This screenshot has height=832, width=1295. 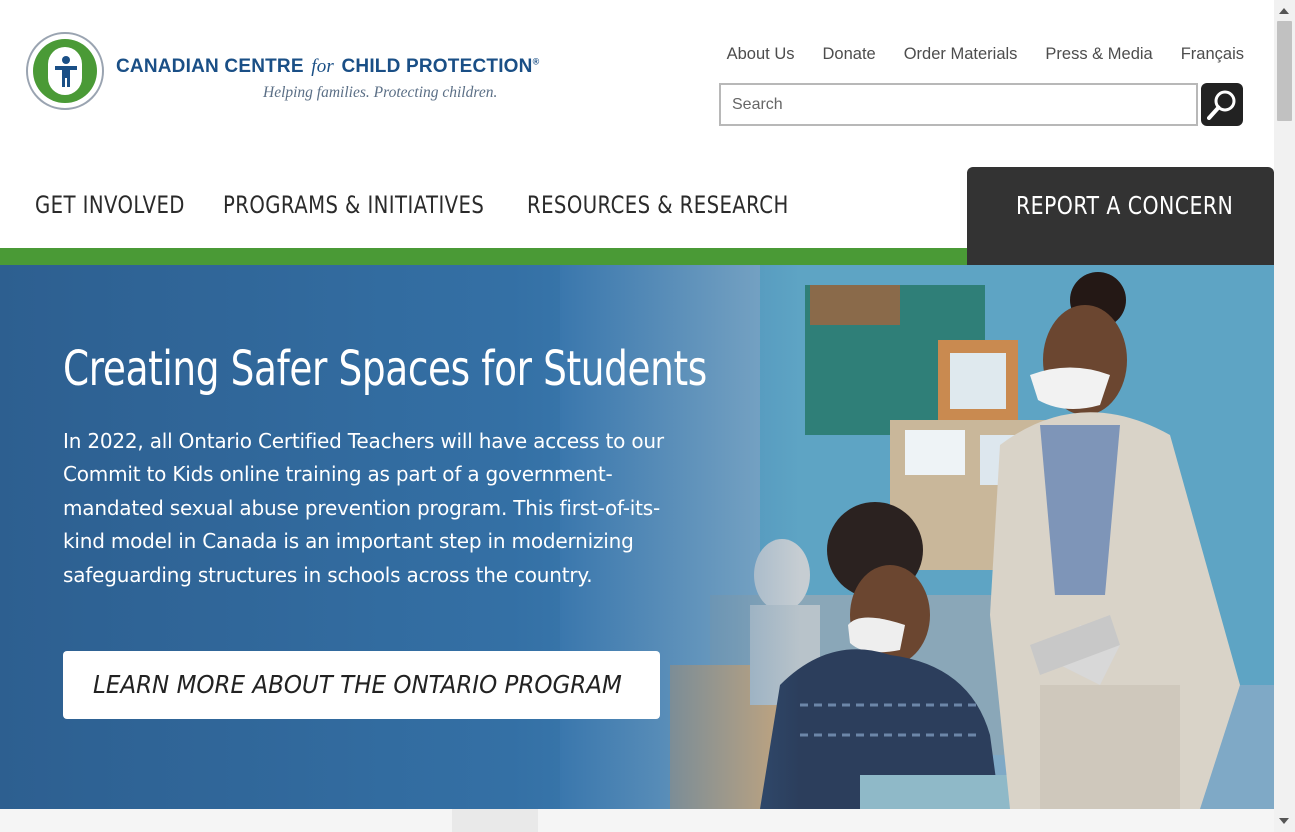 I want to click on scrollbar-thumb, so click(x=1284, y=71).